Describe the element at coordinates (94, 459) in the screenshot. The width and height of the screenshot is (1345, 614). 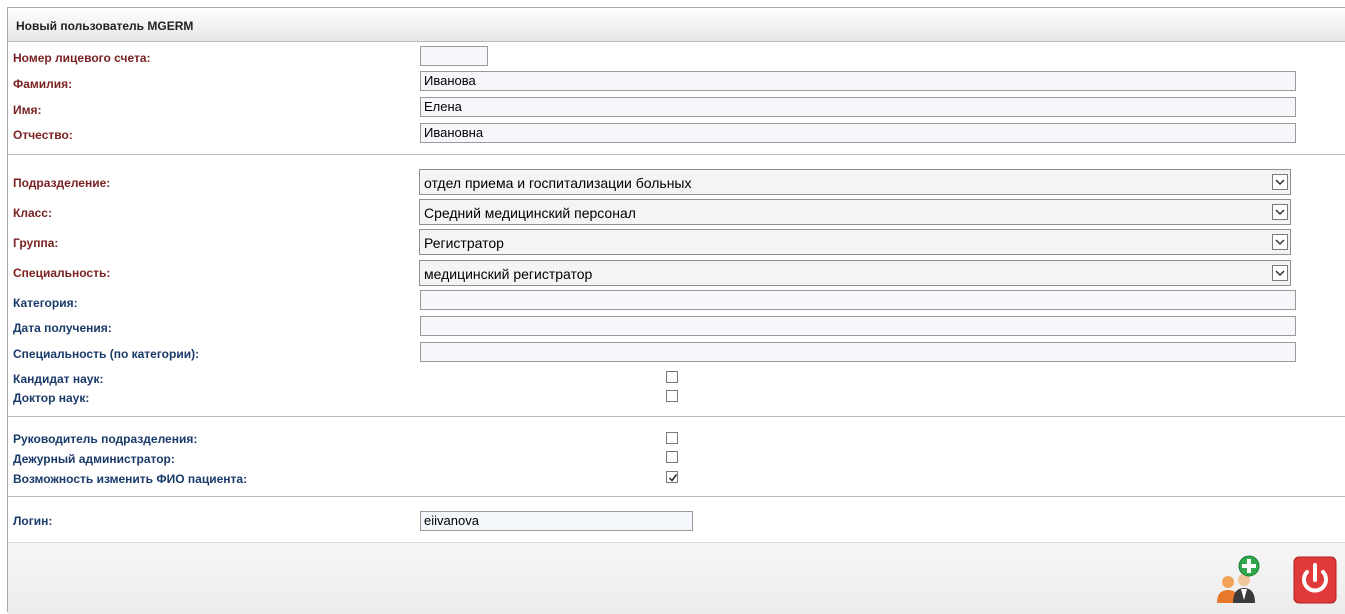
I see `duty-admin-label: Дежурный администратор:` at that location.